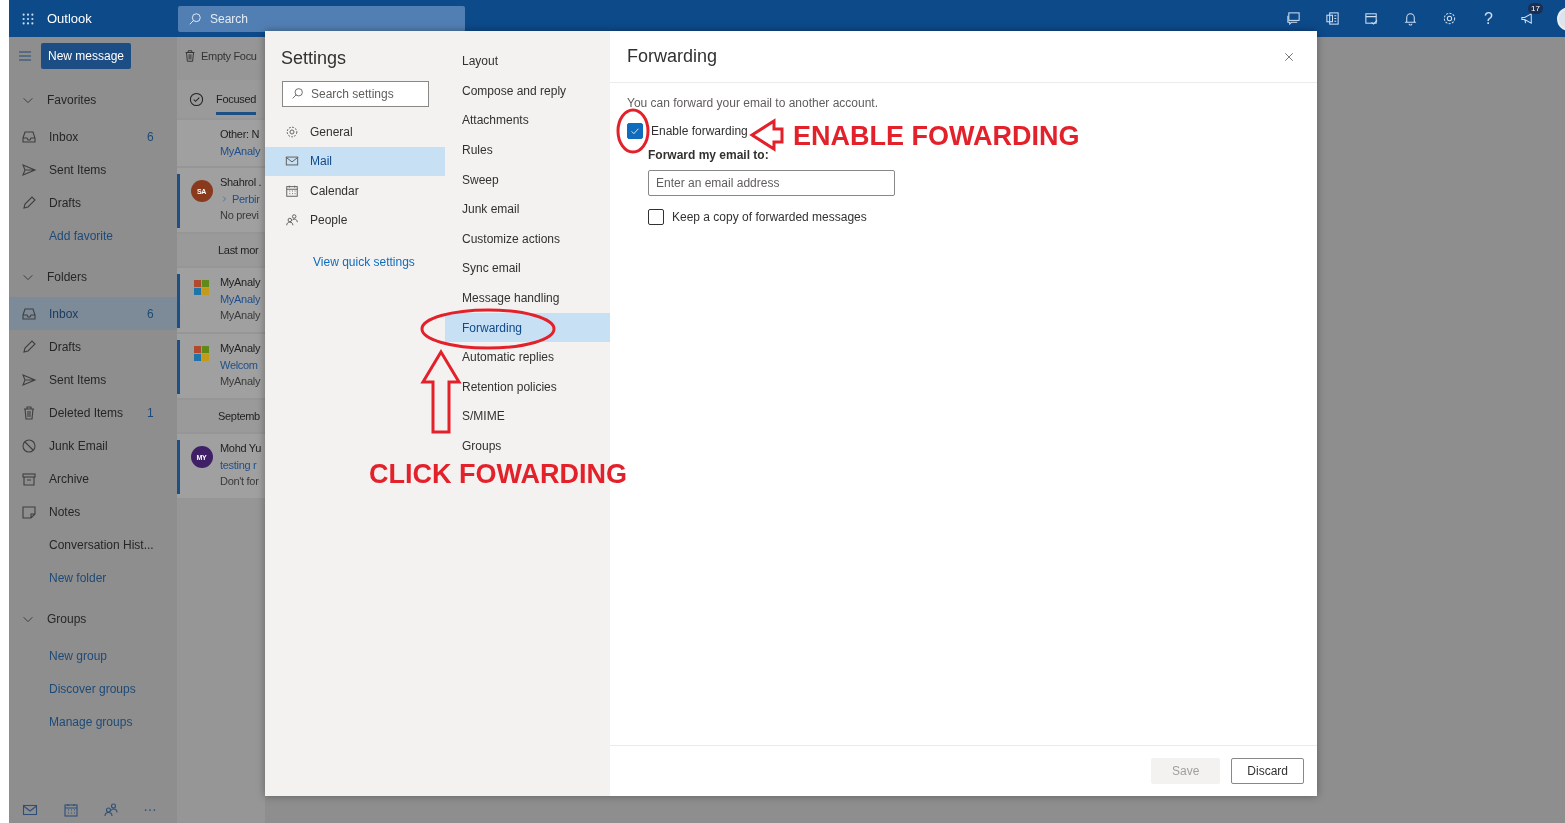  Describe the element at coordinates (527, 209) in the screenshot. I see `settings-section: Junk email` at that location.